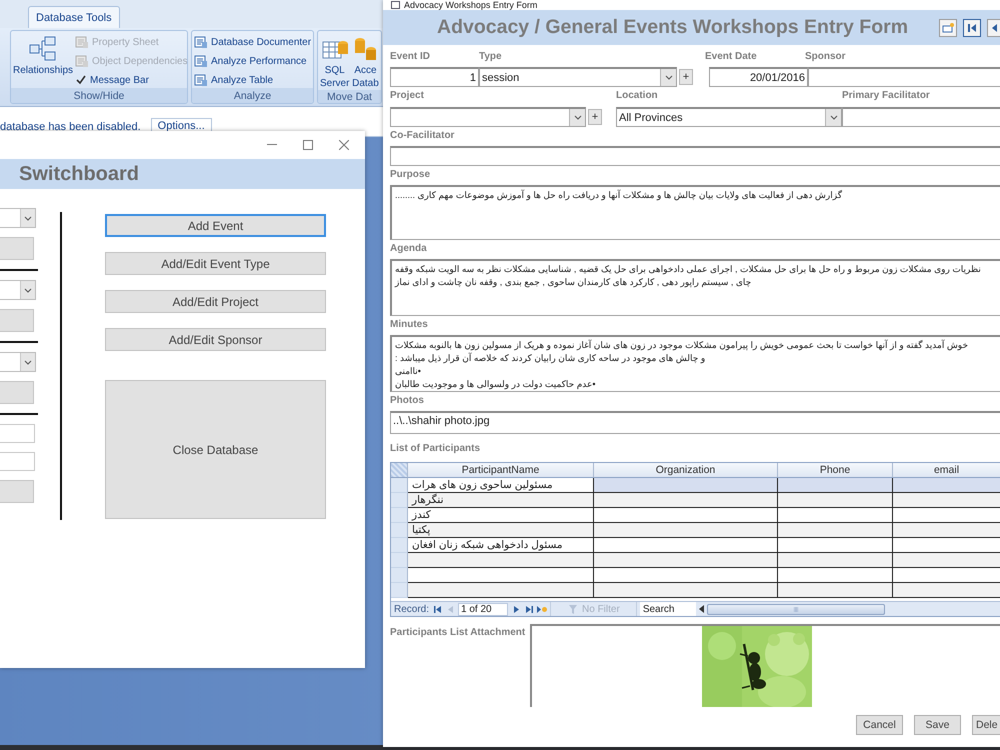 The height and width of the screenshot is (750, 1000). What do you see at coordinates (344, 145) in the screenshot?
I see `close-icon` at bounding box center [344, 145].